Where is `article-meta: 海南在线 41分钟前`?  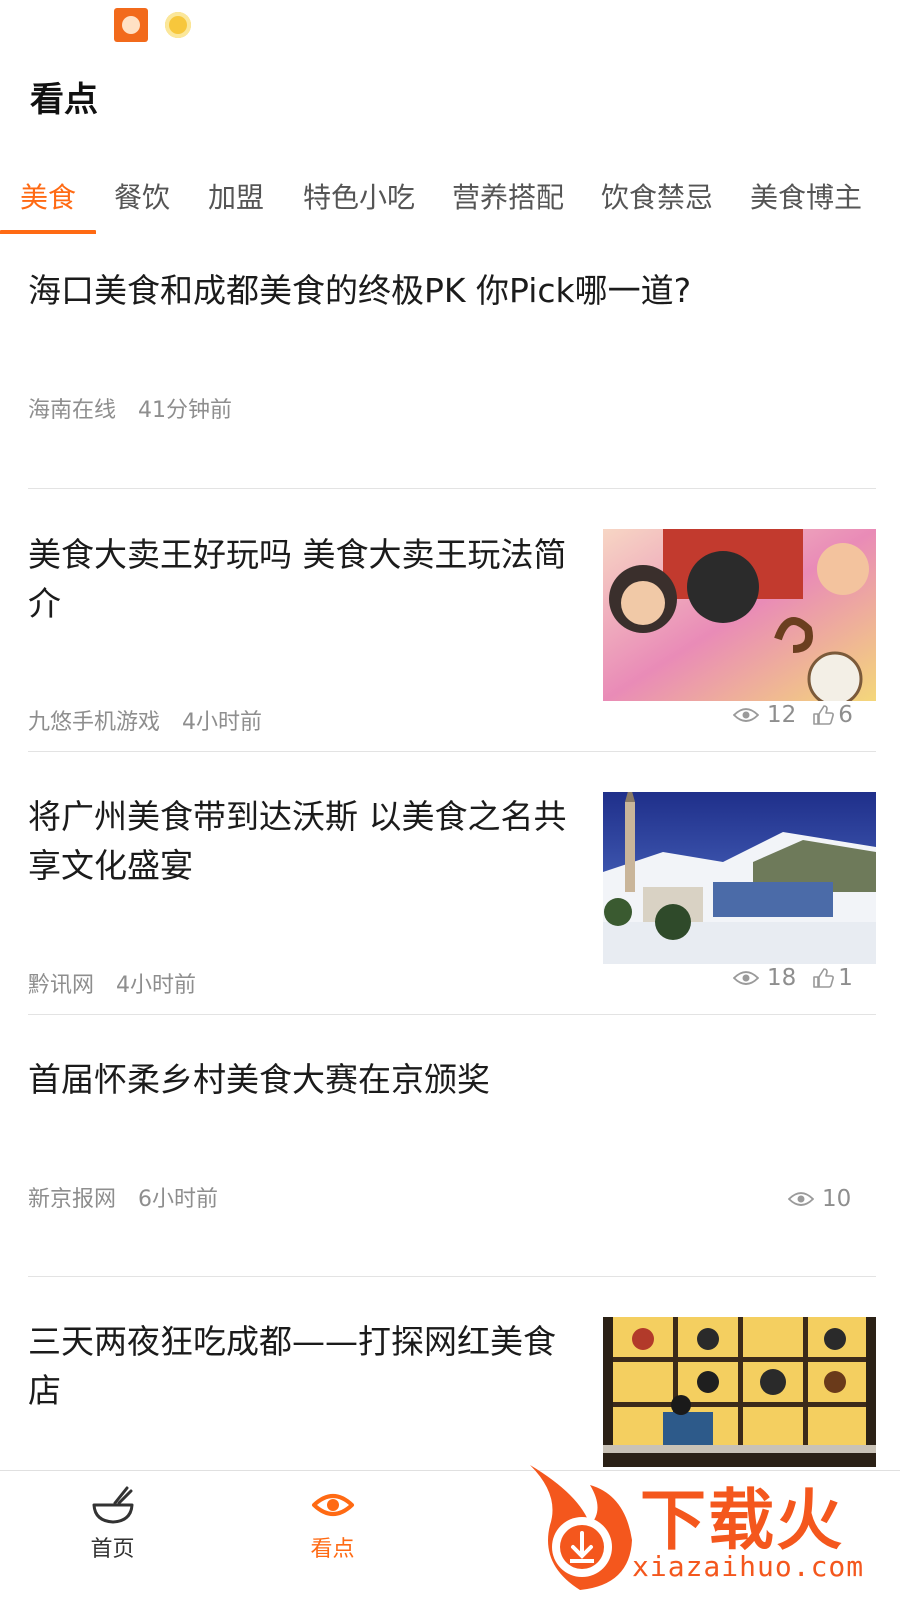
article-meta: 海南在线 41分钟前 is located at coordinates (130, 408).